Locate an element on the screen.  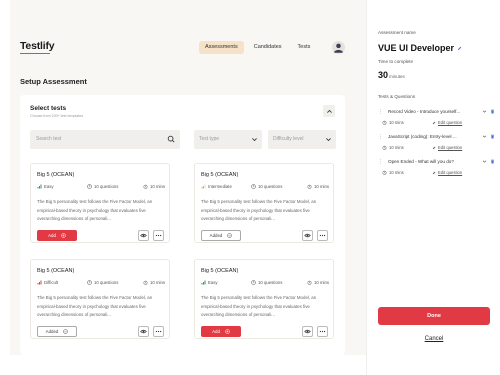
test-card-level-text: Difficult is located at coordinates (51, 282).